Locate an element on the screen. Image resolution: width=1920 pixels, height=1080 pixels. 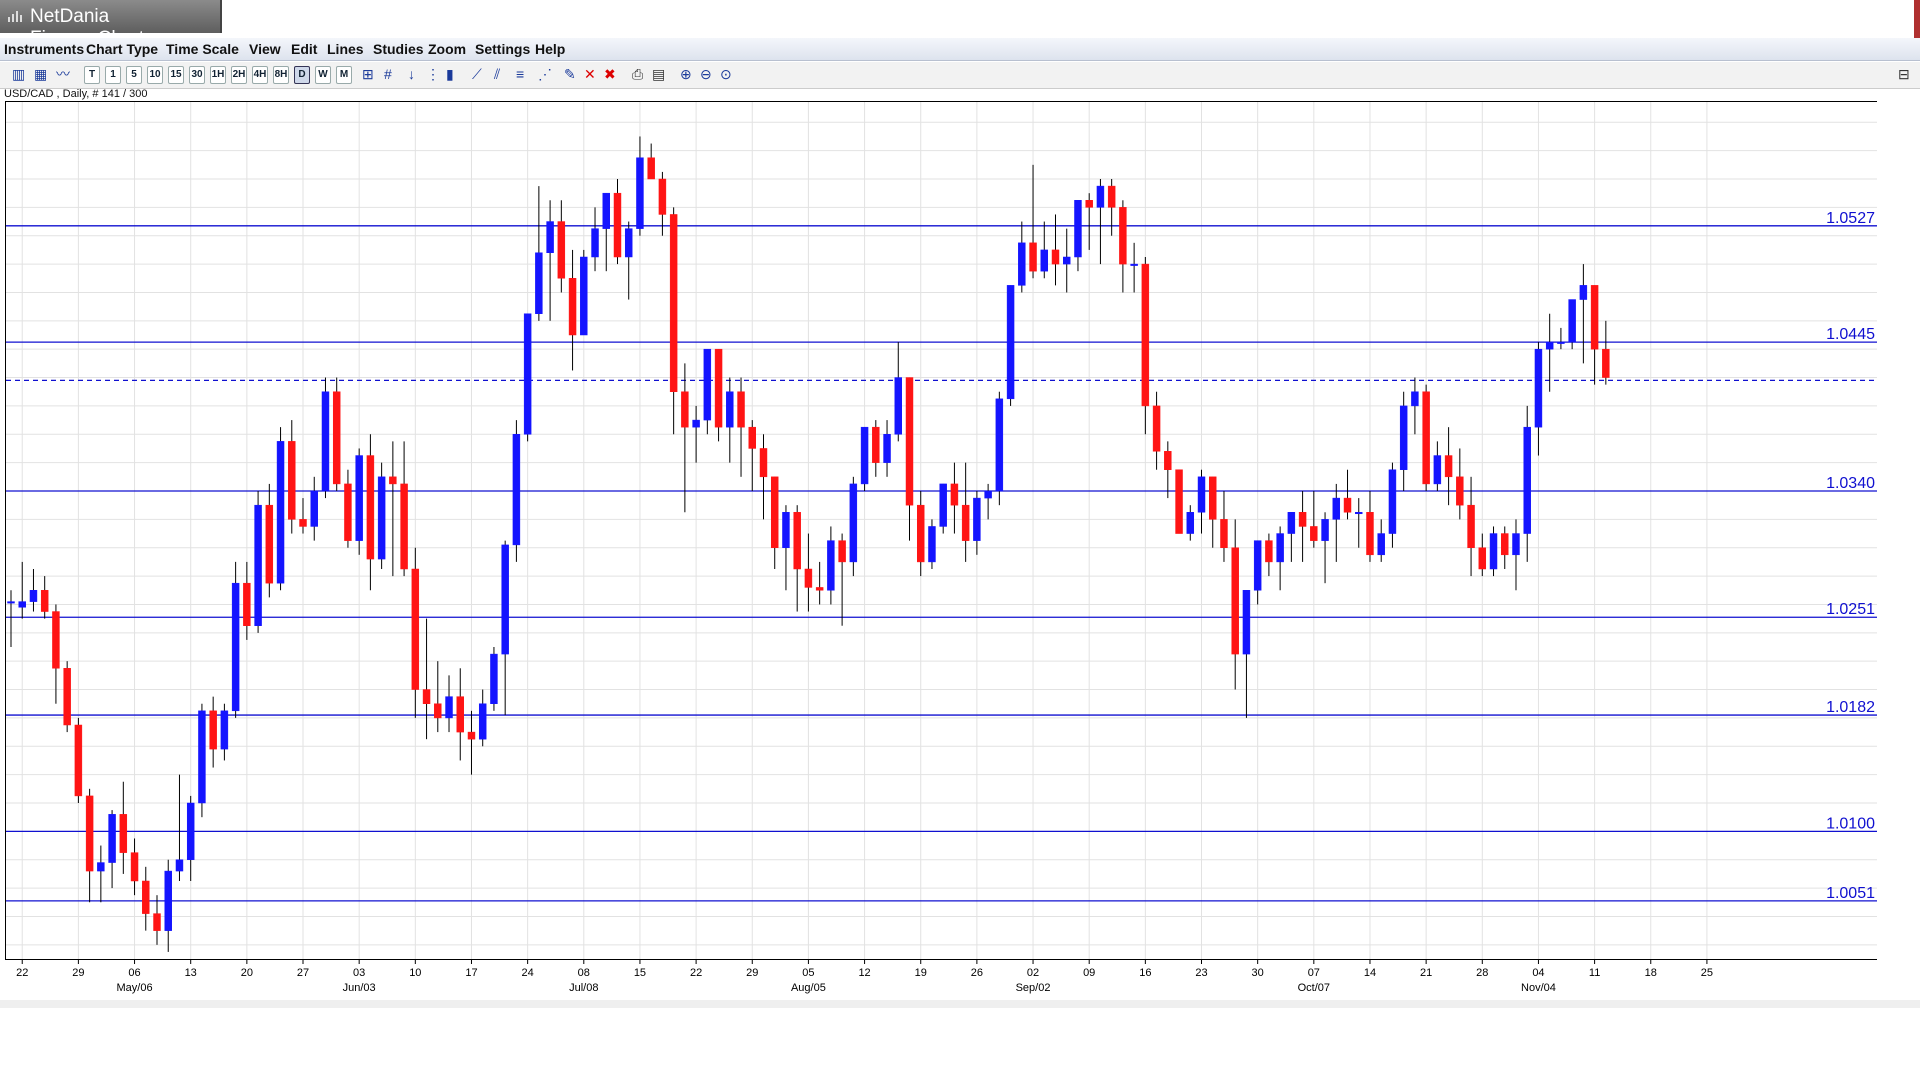
x-tick-label: 30 is located at coordinates (1258, 973).